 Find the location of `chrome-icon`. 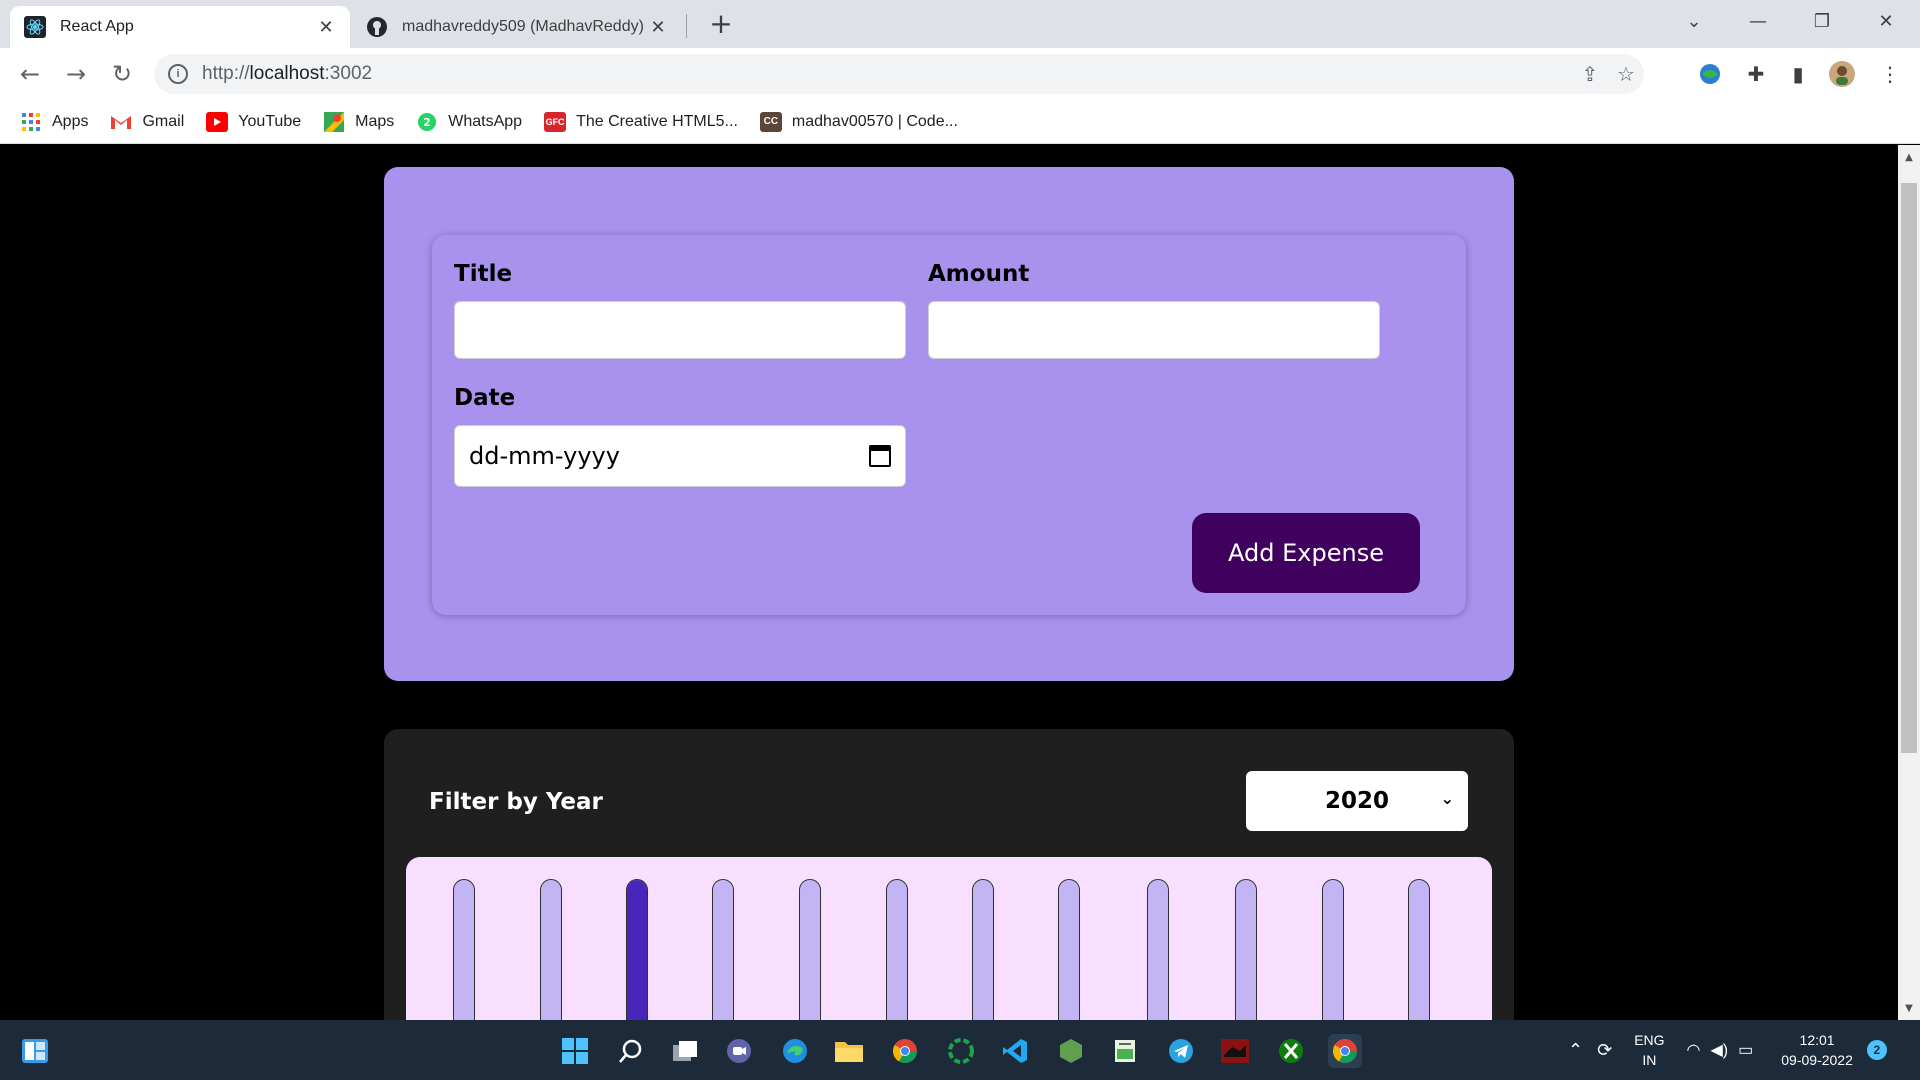

chrome-icon is located at coordinates (905, 1051).